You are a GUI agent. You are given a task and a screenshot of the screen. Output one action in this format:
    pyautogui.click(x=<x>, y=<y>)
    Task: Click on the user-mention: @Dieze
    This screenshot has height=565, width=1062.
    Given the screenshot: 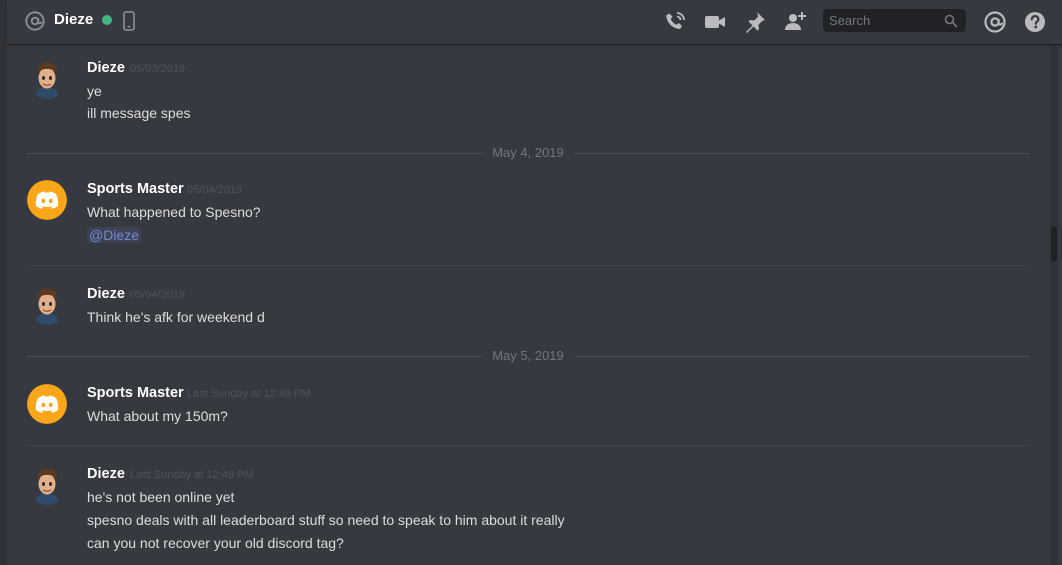 What is the action you would take?
    pyautogui.click(x=114, y=235)
    